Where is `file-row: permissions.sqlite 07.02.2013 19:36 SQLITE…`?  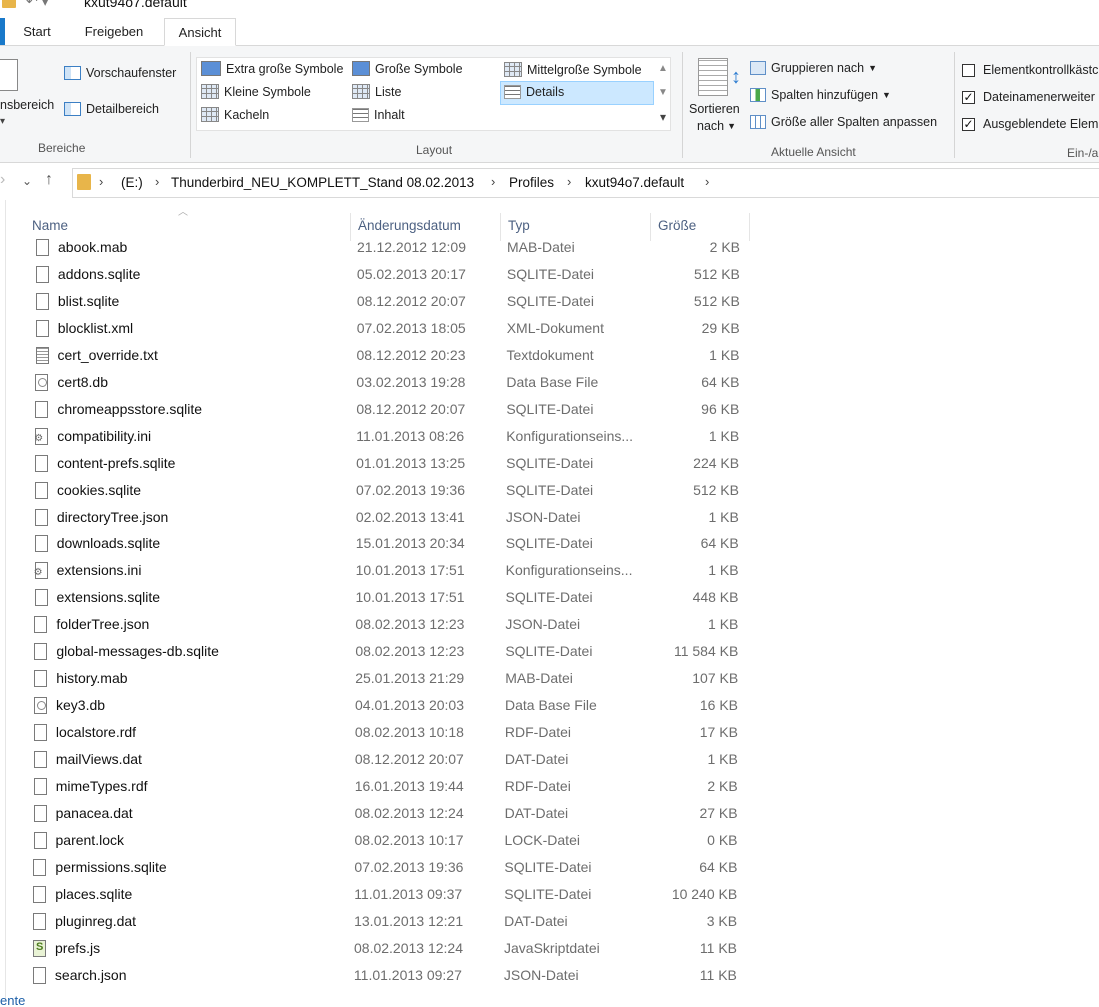
file-row: permissions.sqlite 07.02.2013 19:36 SQLITE… is located at coordinates (378, 868).